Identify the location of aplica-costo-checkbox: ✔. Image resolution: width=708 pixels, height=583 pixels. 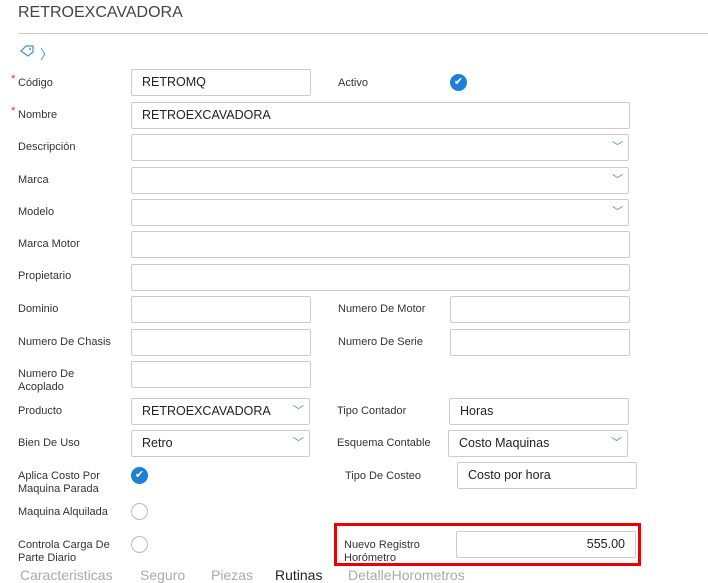
(139, 475).